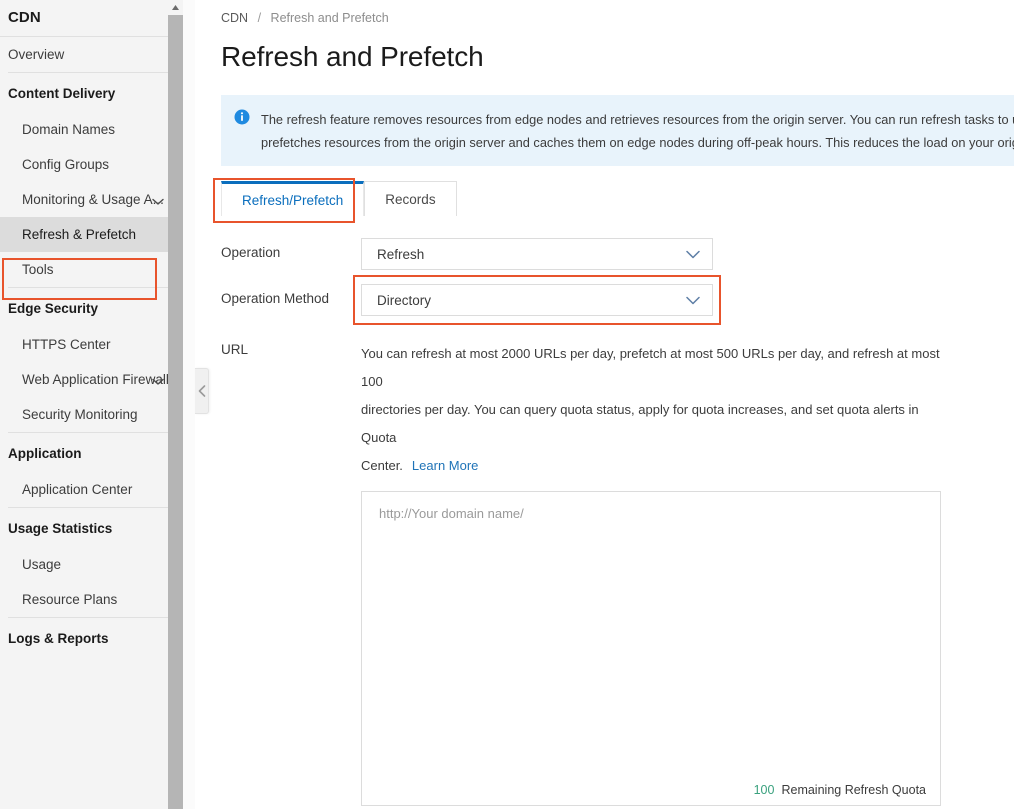  Describe the element at coordinates (89, 564) in the screenshot. I see `sidebar-item-usage: Usage` at that location.